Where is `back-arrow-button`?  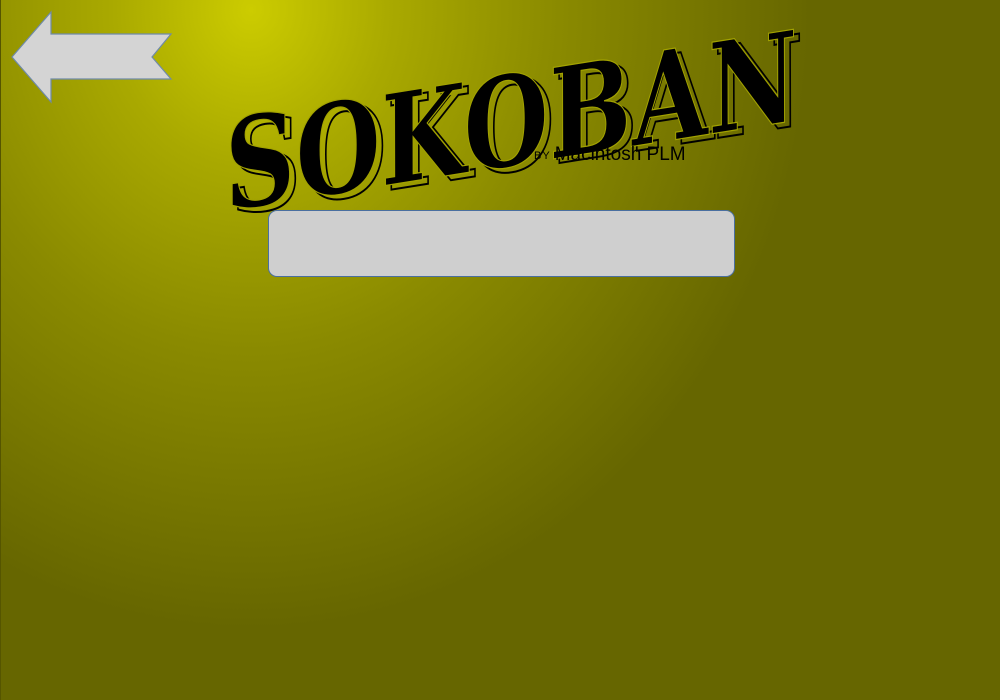 back-arrow-button is located at coordinates (92, 57).